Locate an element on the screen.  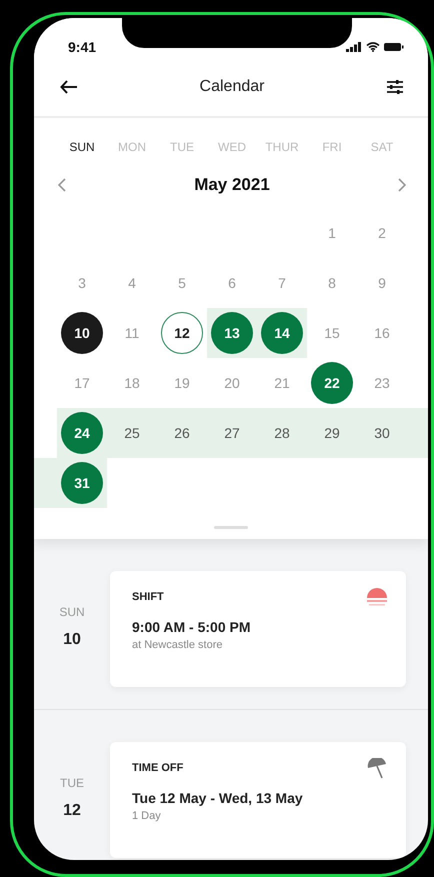
weekday-label: THUR is located at coordinates (282, 147).